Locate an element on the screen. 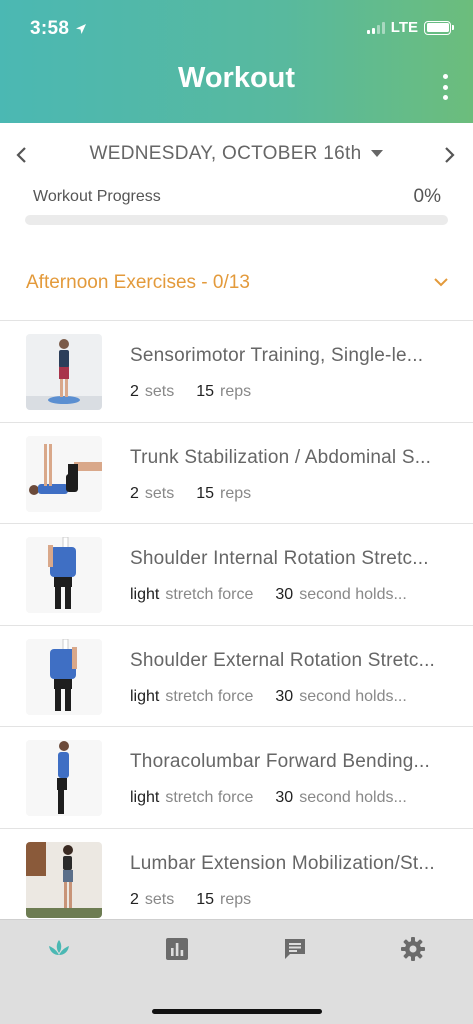  gear-icon is located at coordinates (413, 949).